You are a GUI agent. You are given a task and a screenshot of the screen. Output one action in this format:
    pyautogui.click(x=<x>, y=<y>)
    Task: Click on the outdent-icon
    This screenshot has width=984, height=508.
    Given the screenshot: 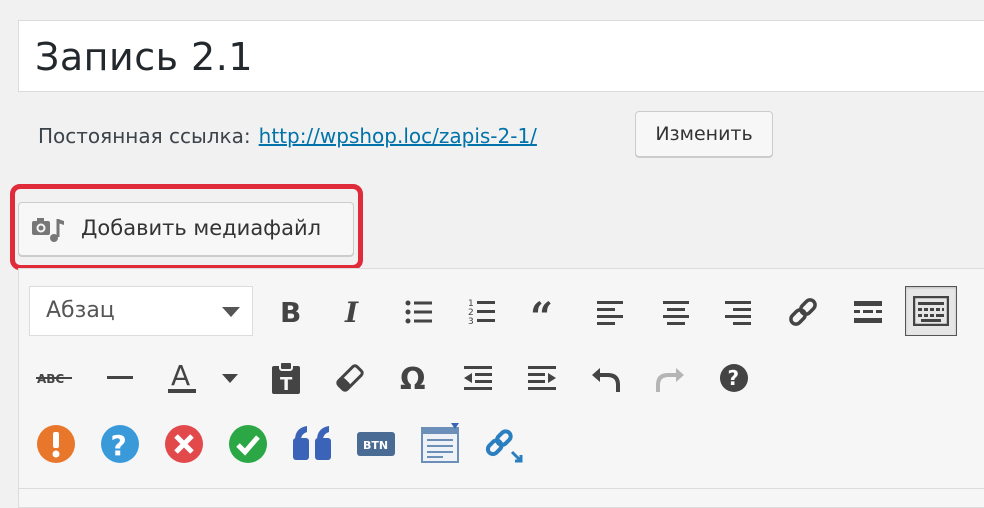 What is the action you would take?
    pyautogui.click(x=478, y=378)
    